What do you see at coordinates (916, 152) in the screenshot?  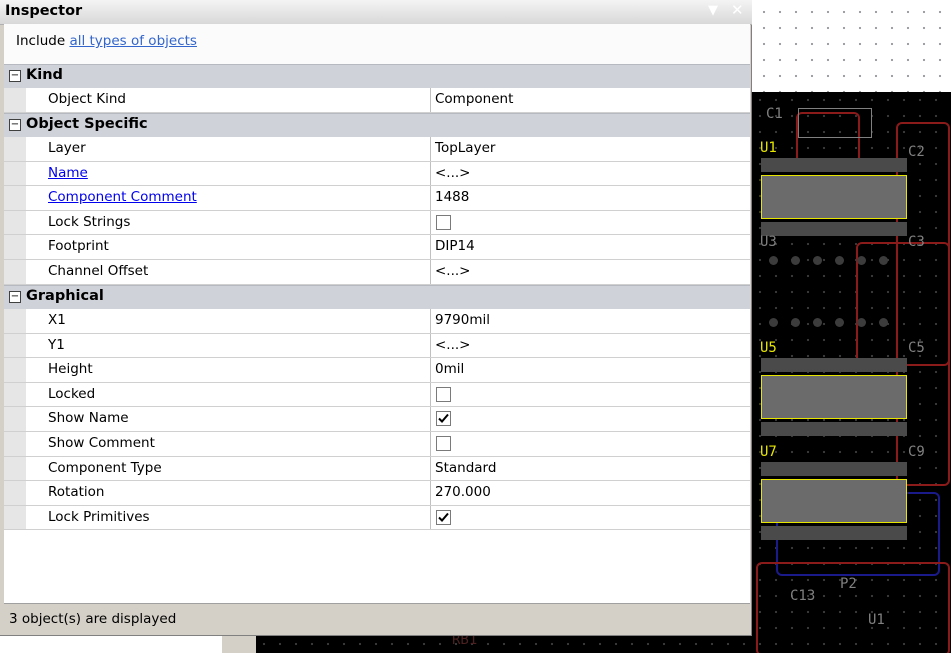 I see `pcb-label-c2: C2` at bounding box center [916, 152].